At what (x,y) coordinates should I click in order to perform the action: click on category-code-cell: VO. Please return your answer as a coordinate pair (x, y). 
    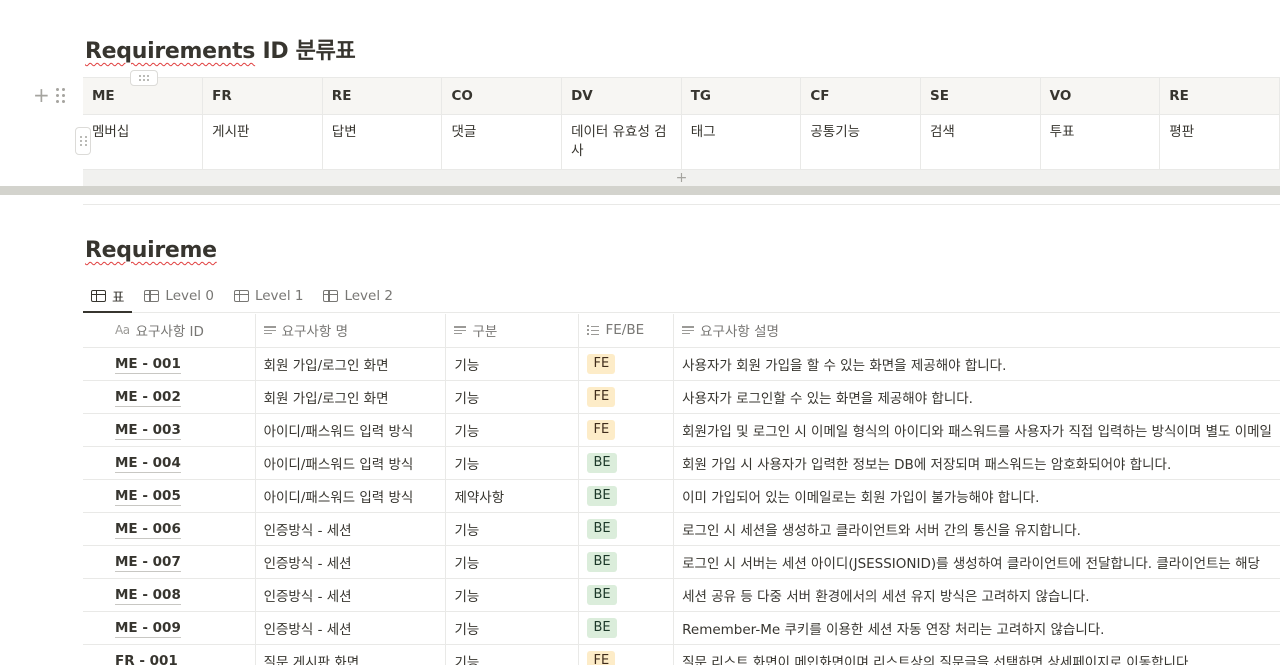
    Looking at the image, I should click on (1100, 96).